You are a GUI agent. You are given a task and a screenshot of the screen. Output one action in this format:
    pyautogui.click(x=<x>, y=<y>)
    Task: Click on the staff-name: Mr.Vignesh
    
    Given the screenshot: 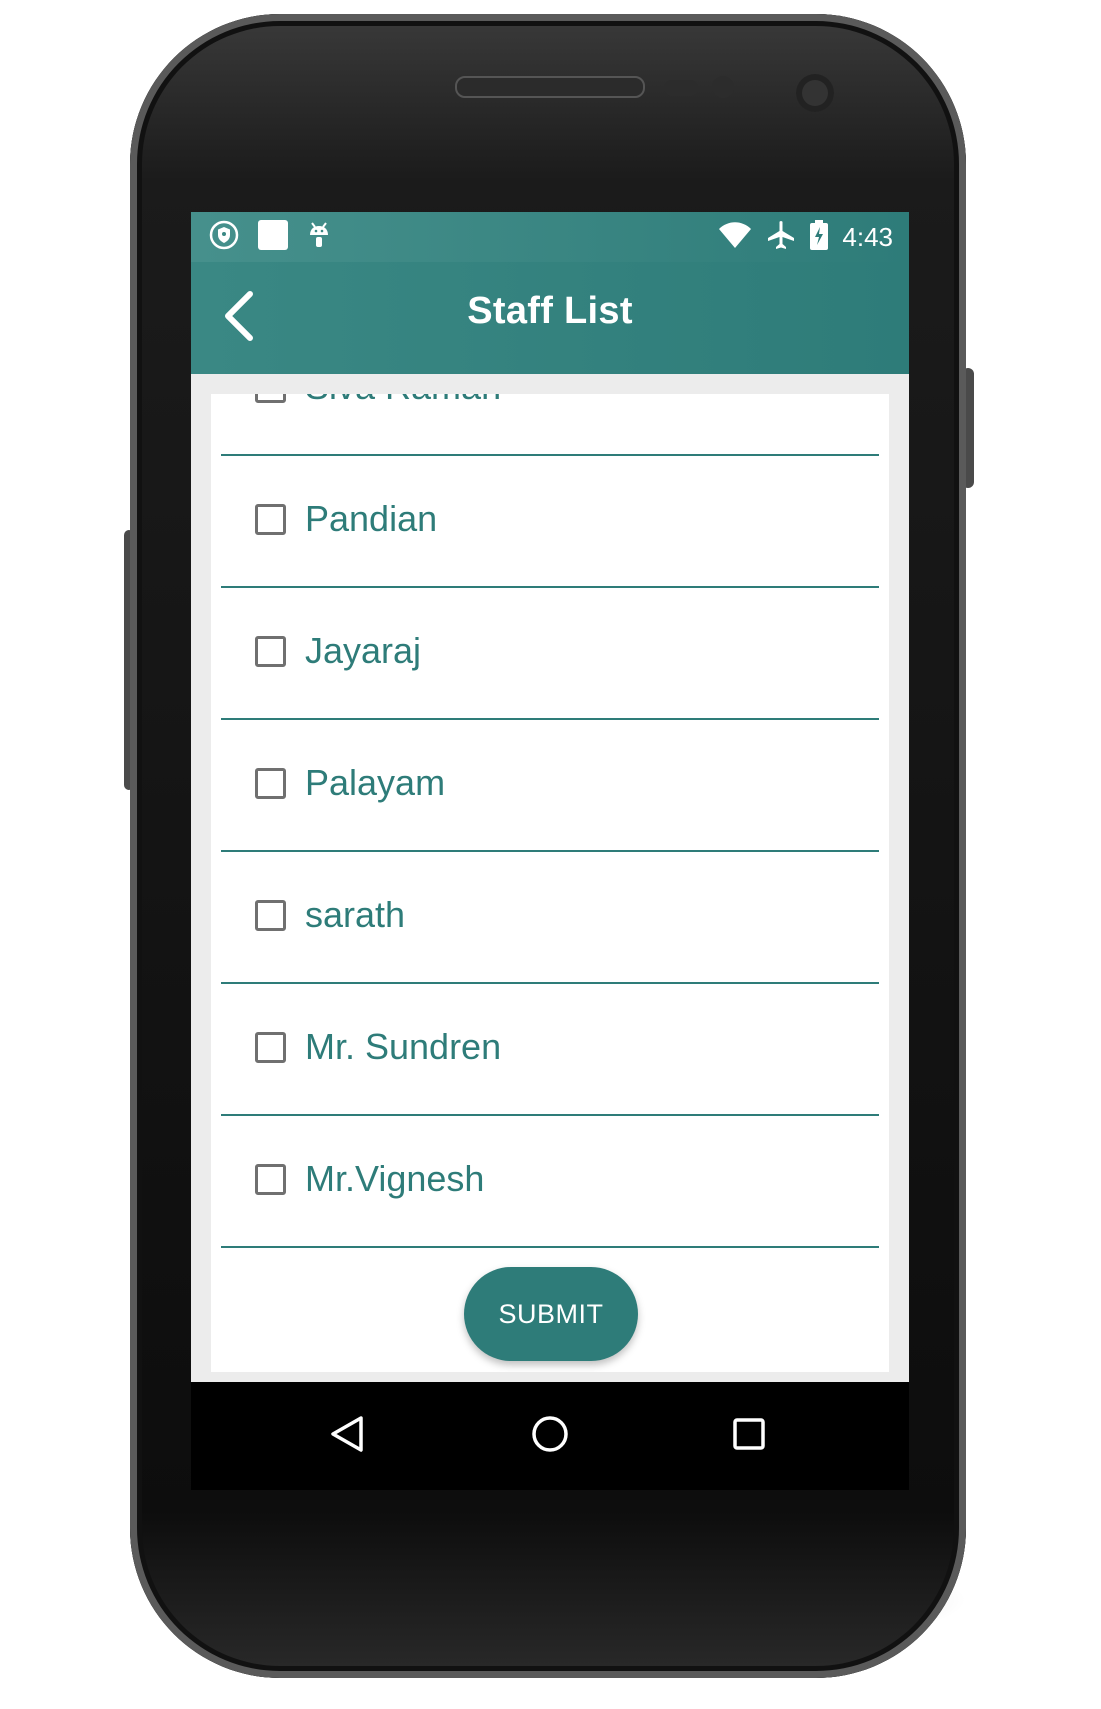 What is the action you would take?
    pyautogui.click(x=395, y=1178)
    